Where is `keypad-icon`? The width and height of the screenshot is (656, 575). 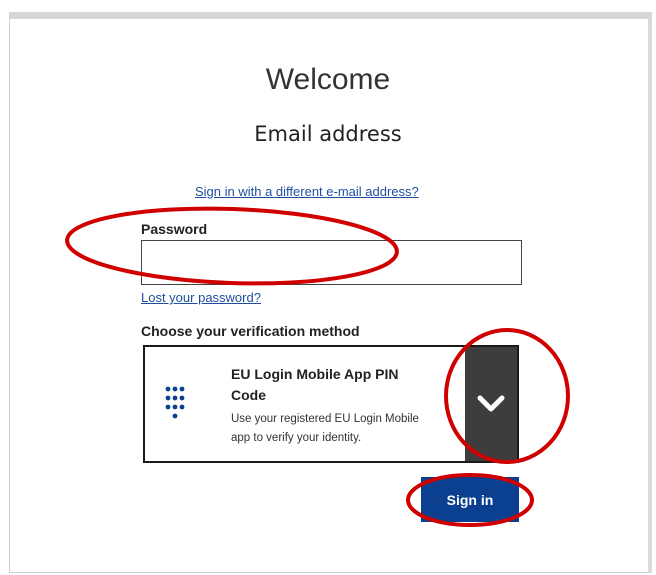 keypad-icon is located at coordinates (175, 402).